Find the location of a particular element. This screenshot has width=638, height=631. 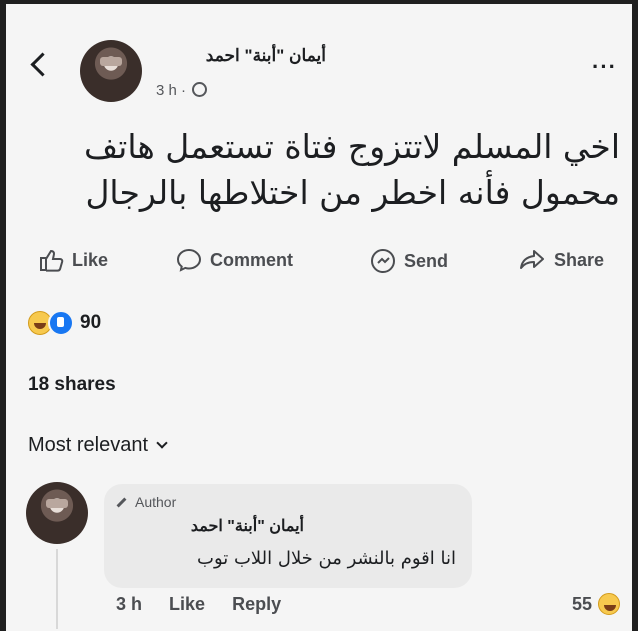

post-time: 3 h · is located at coordinates (171, 90).